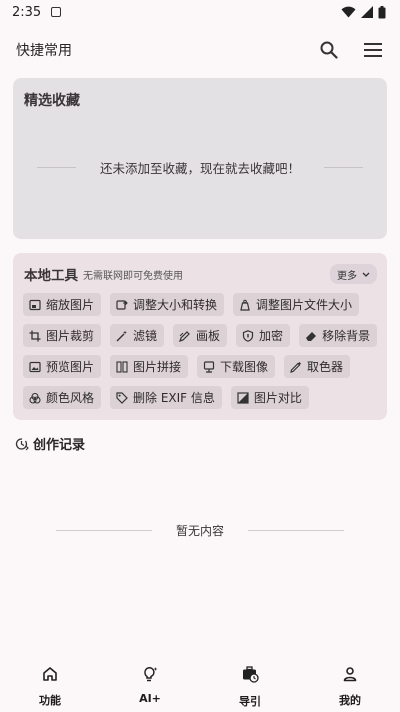 This screenshot has height=712, width=400. I want to click on bottom-nav: 功能 AI+ 导引 我的, so click(200, 682).